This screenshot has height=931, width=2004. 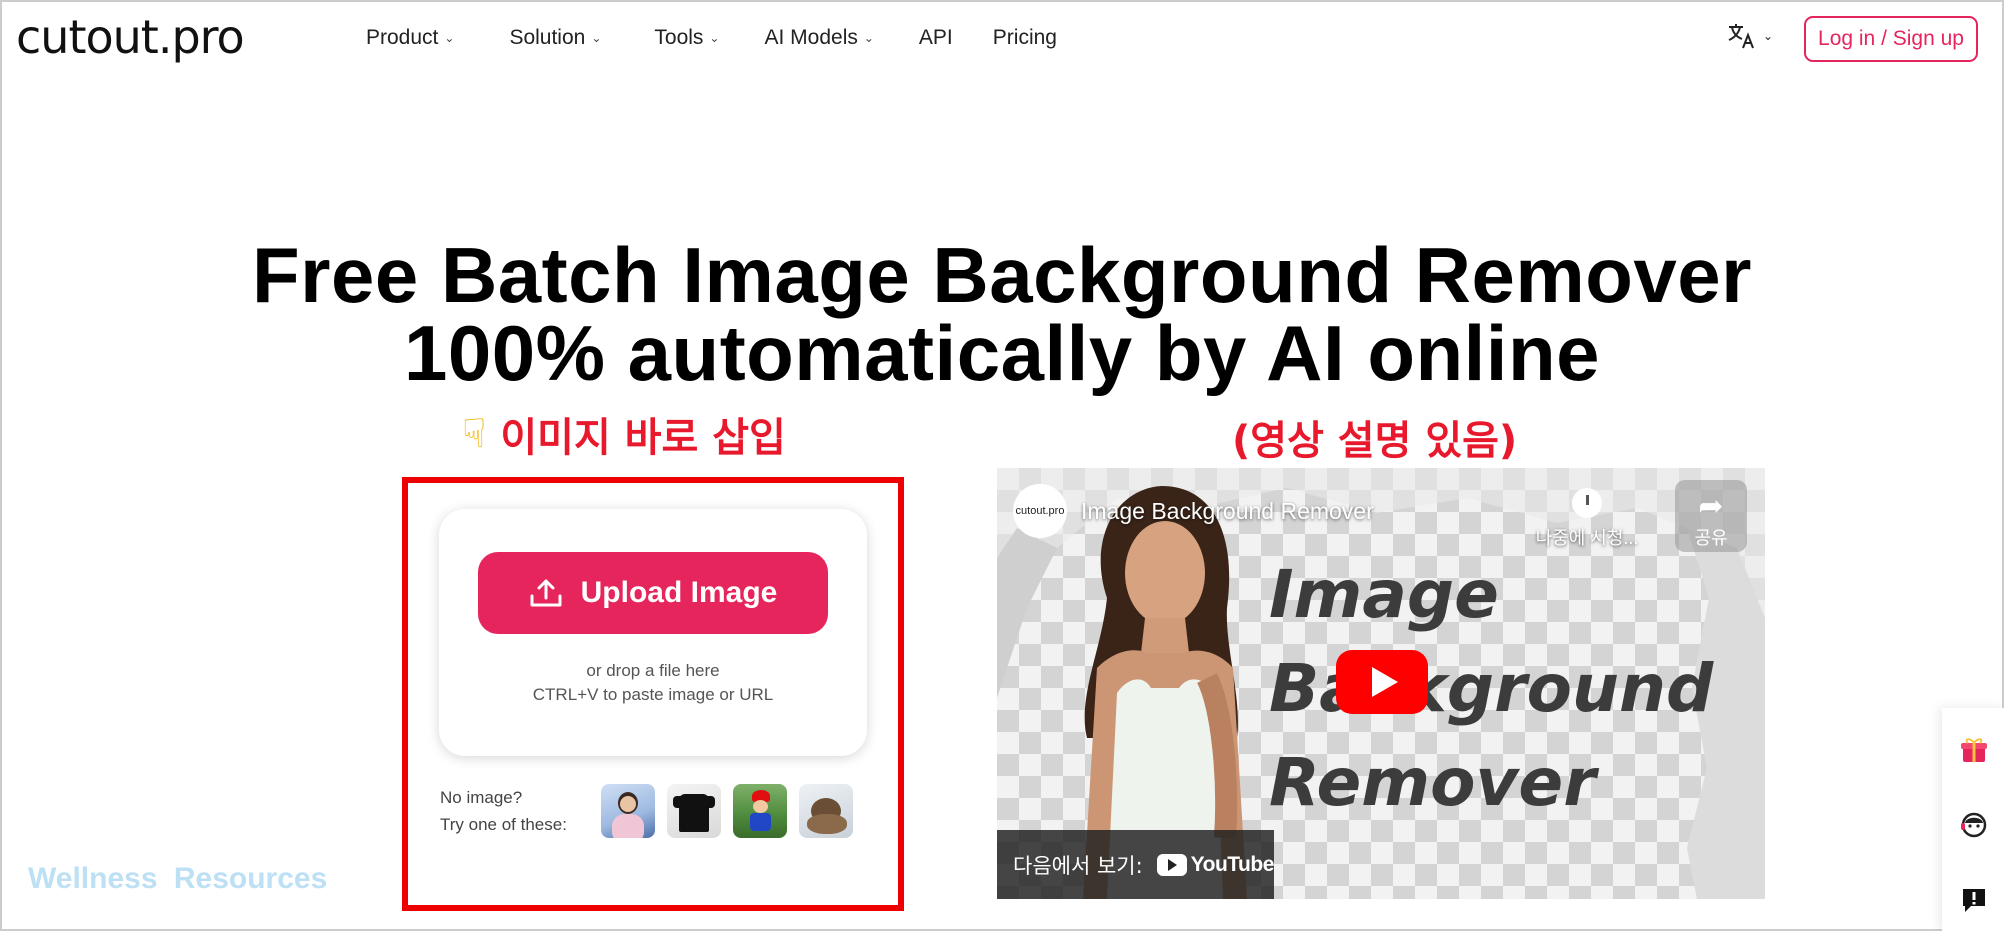 What do you see at coordinates (1974, 825) in the screenshot?
I see `support-agent-icon` at bounding box center [1974, 825].